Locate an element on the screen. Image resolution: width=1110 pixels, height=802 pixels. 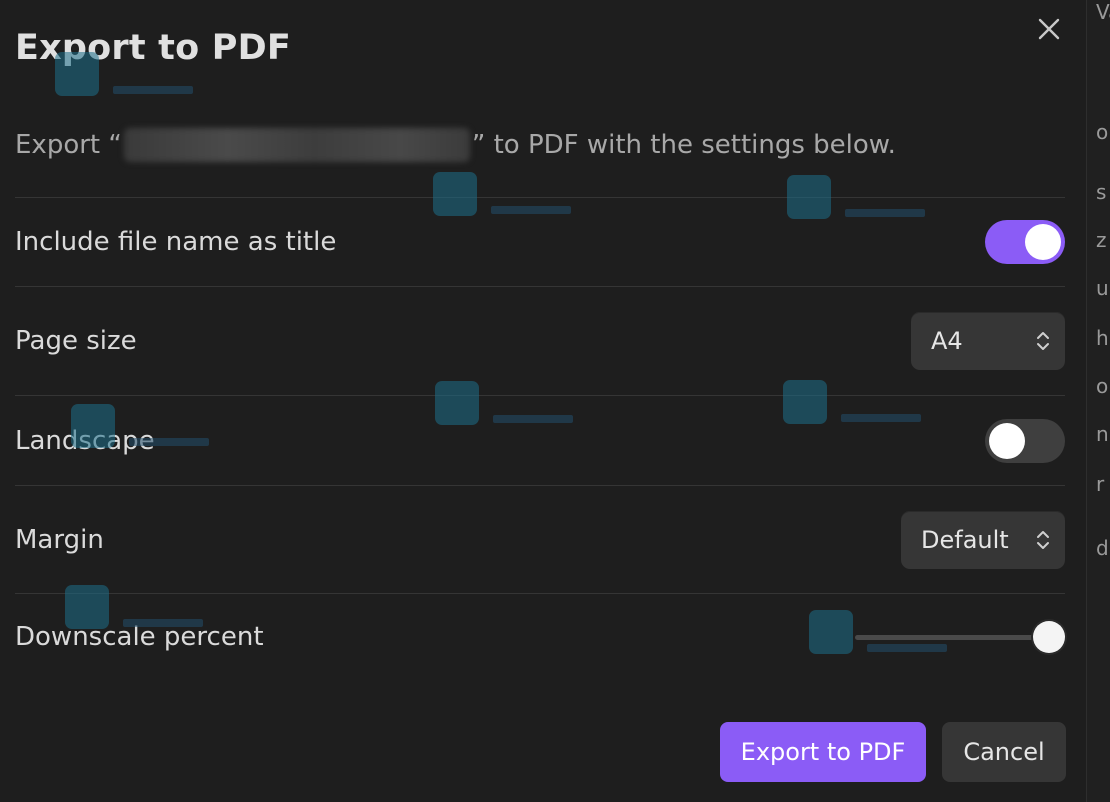
select-value: A4 is located at coordinates (947, 341).